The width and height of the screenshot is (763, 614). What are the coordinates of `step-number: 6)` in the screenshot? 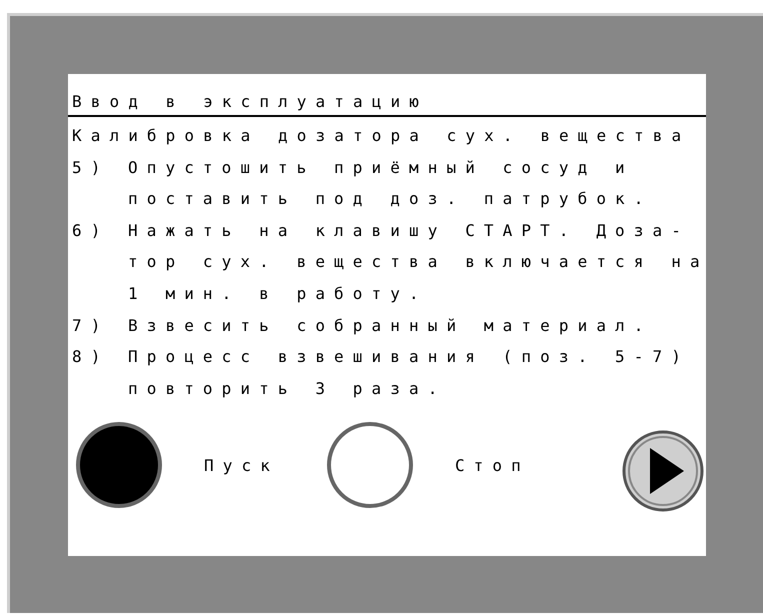 It's located at (91, 231).